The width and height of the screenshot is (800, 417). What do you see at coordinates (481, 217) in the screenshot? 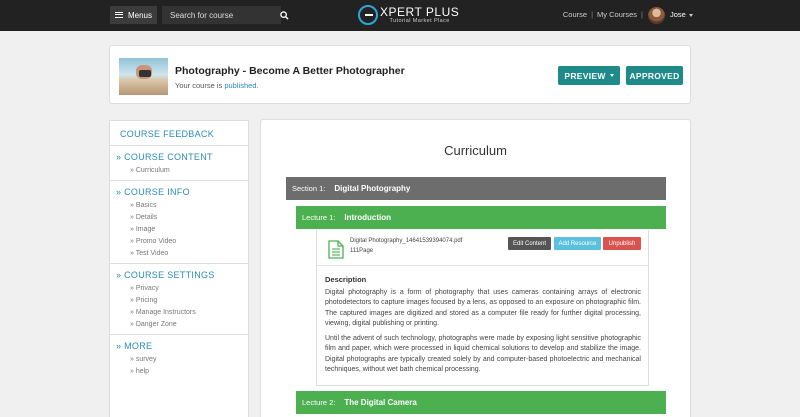
I see `lecture-header: Lecture 1: Introduction` at bounding box center [481, 217].